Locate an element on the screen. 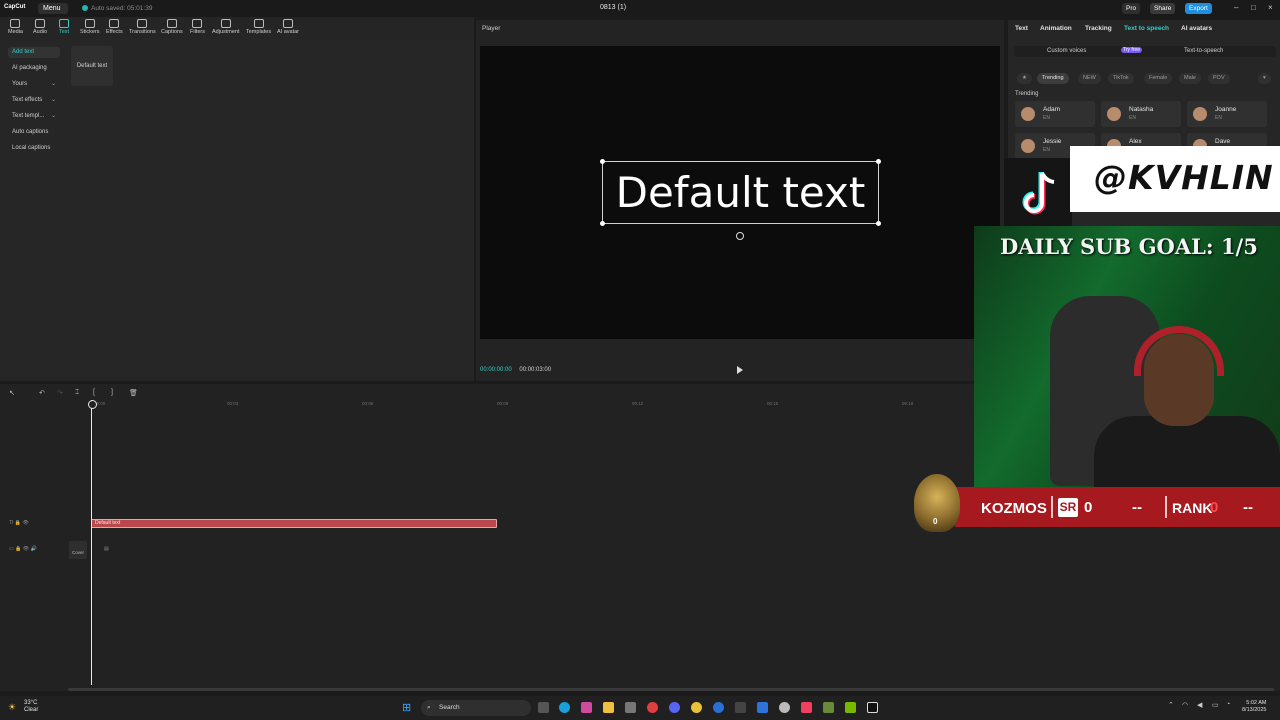 The height and width of the screenshot is (720, 1280). windows-start-icon: ⊞ is located at coordinates (406, 707).